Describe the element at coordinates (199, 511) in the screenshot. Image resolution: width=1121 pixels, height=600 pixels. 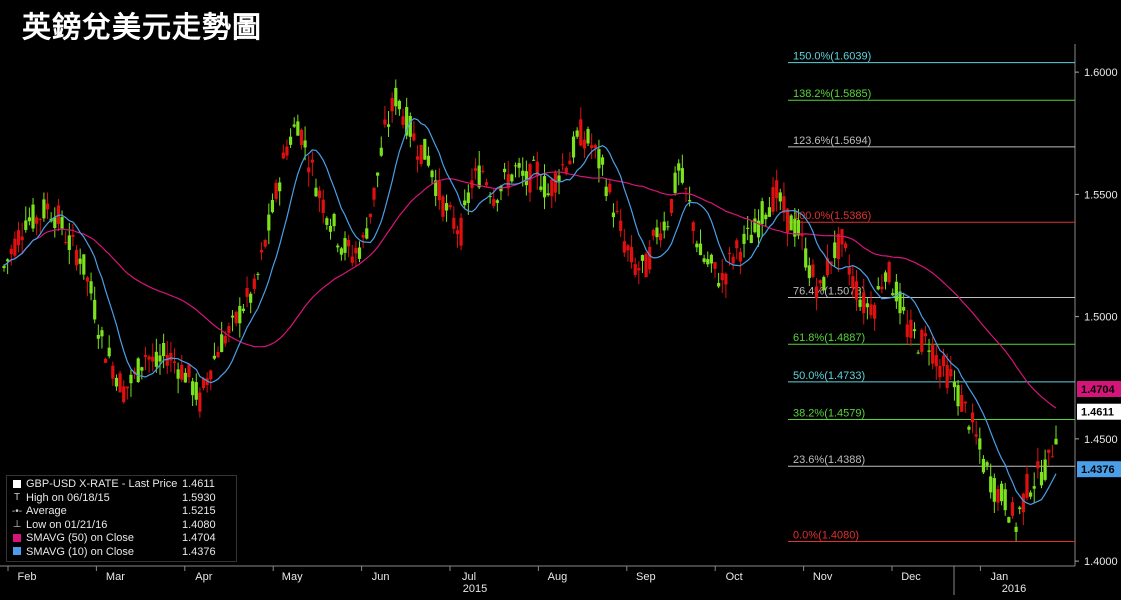
I see `legend-value: 1.5215` at that location.